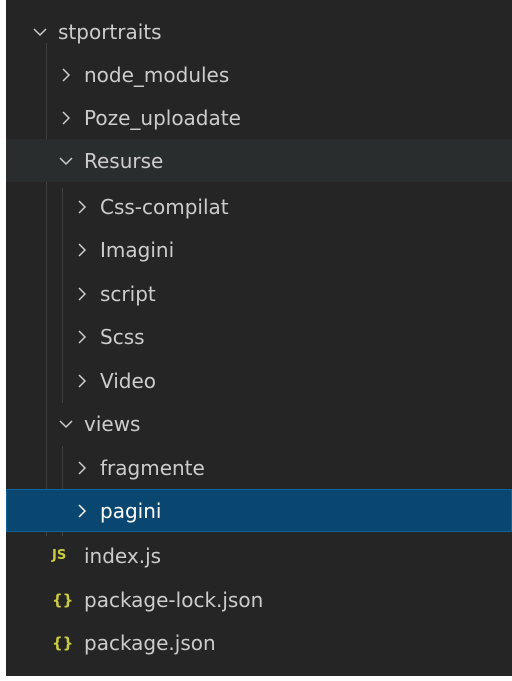  Describe the element at coordinates (259, 206) in the screenshot. I see `tree-folder-css-compilat: Css-compilat` at that location.